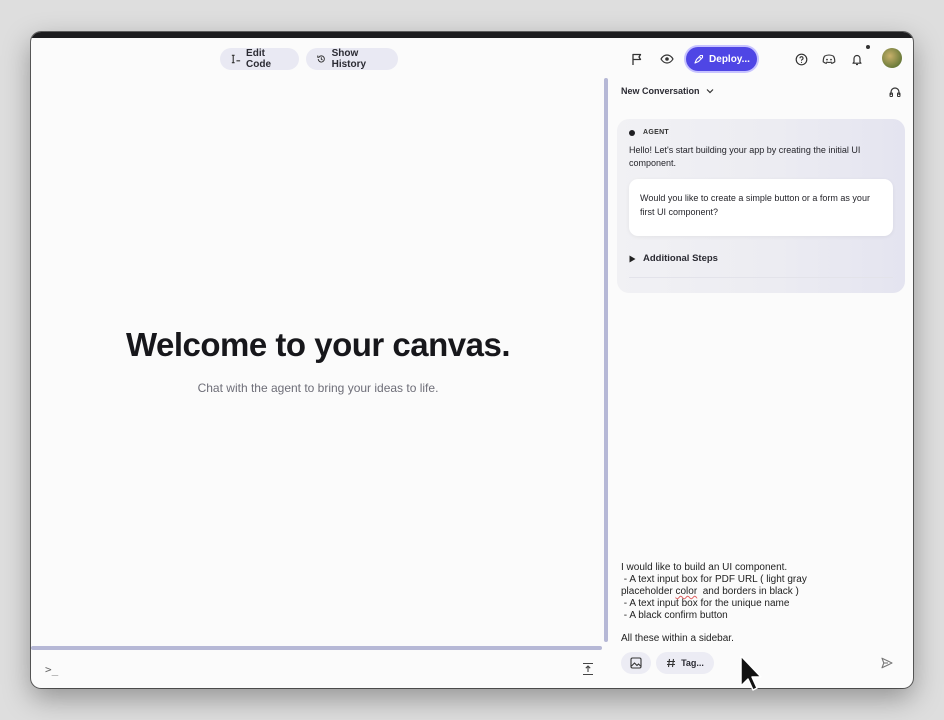 The height and width of the screenshot is (720, 944). I want to click on eye-icon, so click(667, 59).